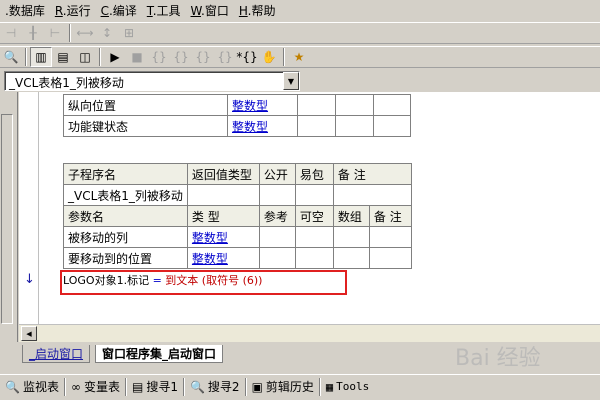 This screenshot has width=600, height=400. I want to click on stop-icon: ■, so click(137, 57).